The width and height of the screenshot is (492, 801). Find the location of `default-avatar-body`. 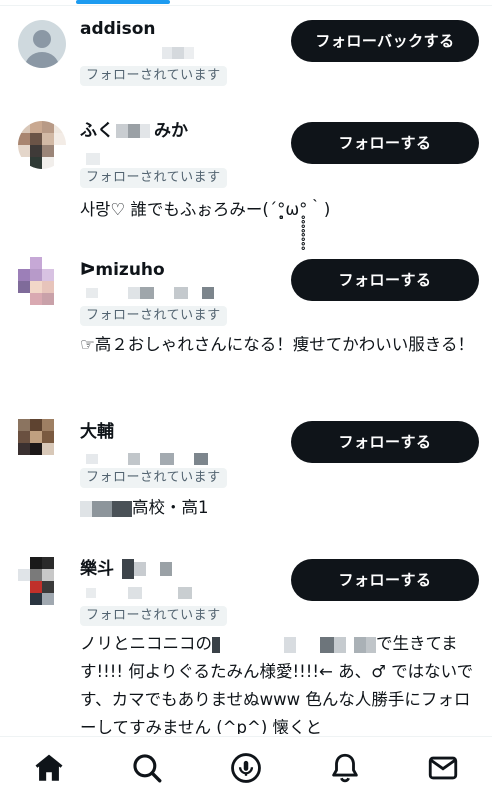

default-avatar-body is located at coordinates (42, 60).